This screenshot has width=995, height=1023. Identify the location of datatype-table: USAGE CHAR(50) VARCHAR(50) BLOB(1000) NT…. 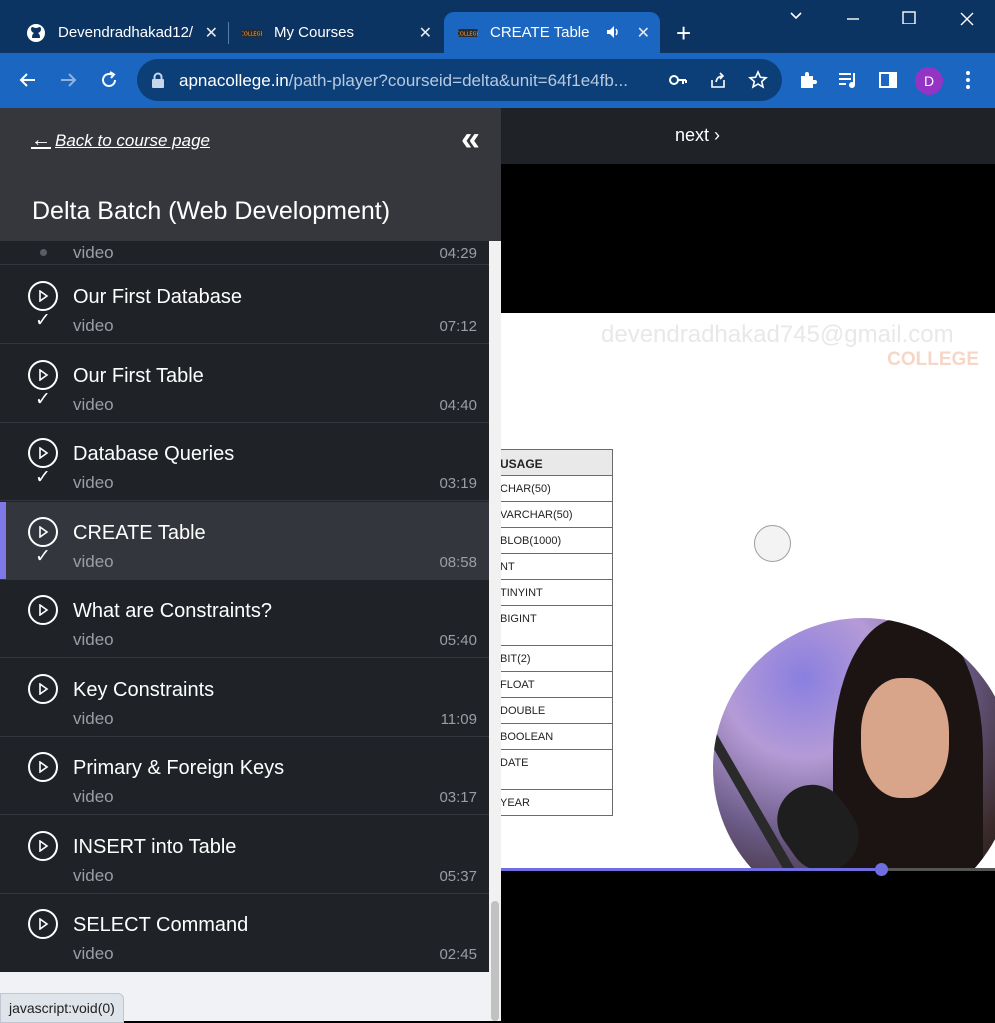
(557, 632).